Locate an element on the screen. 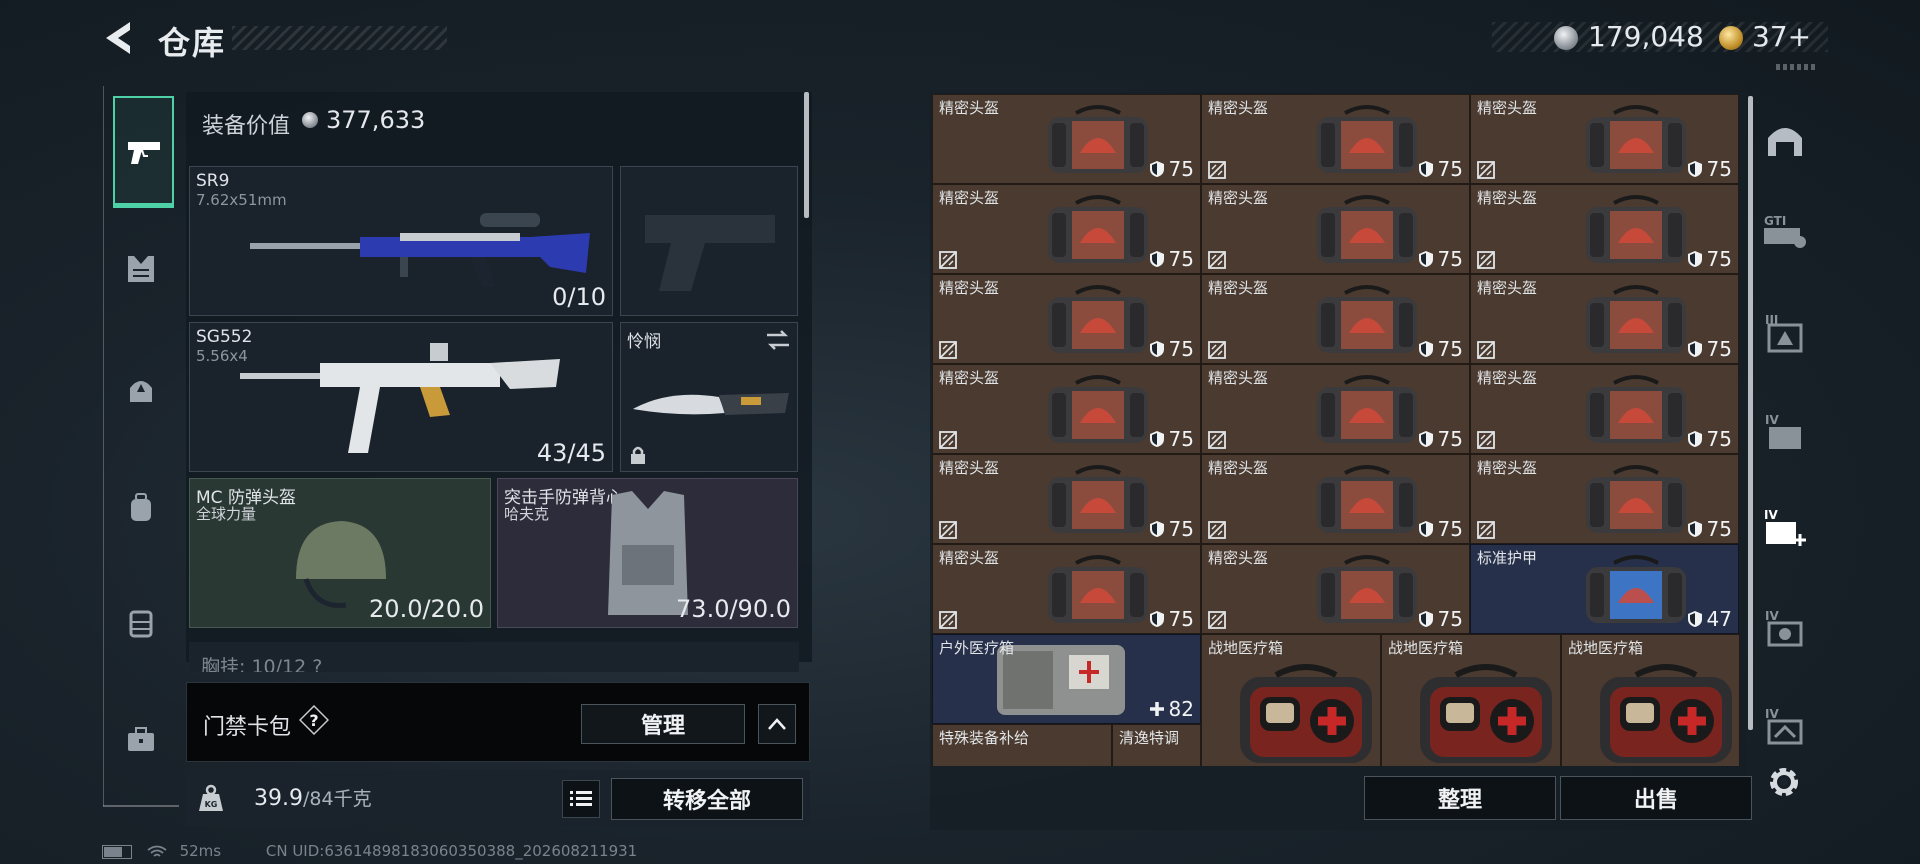 The width and height of the screenshot is (1920, 864). storage-item: 标准护甲 47 is located at coordinates (1604, 589).